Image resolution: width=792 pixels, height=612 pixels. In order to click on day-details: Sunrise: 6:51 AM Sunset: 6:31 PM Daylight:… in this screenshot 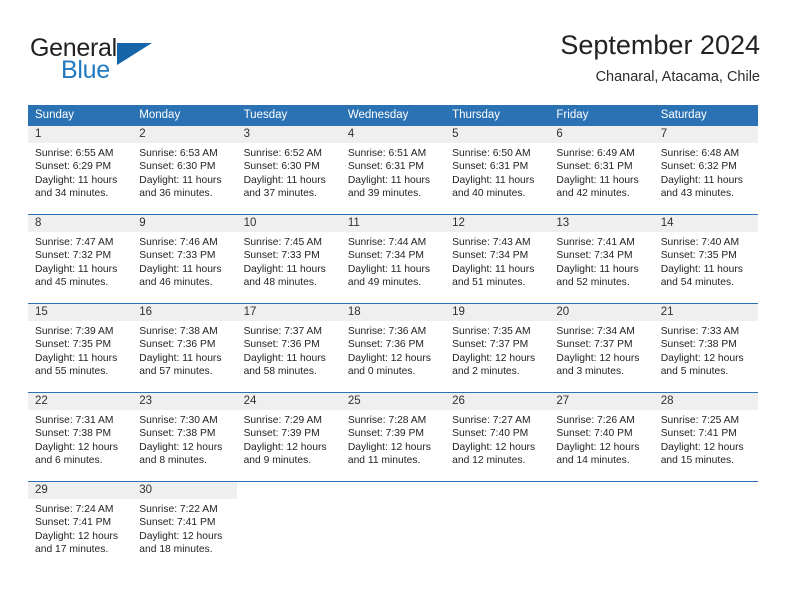, I will do `click(393, 172)`.